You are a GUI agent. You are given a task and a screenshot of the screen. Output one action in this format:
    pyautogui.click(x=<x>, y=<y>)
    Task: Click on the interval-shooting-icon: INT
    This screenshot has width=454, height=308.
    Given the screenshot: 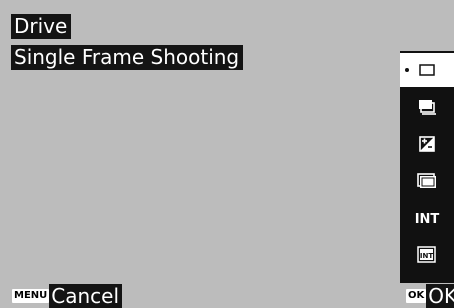 What is the action you would take?
    pyautogui.click(x=427, y=218)
    